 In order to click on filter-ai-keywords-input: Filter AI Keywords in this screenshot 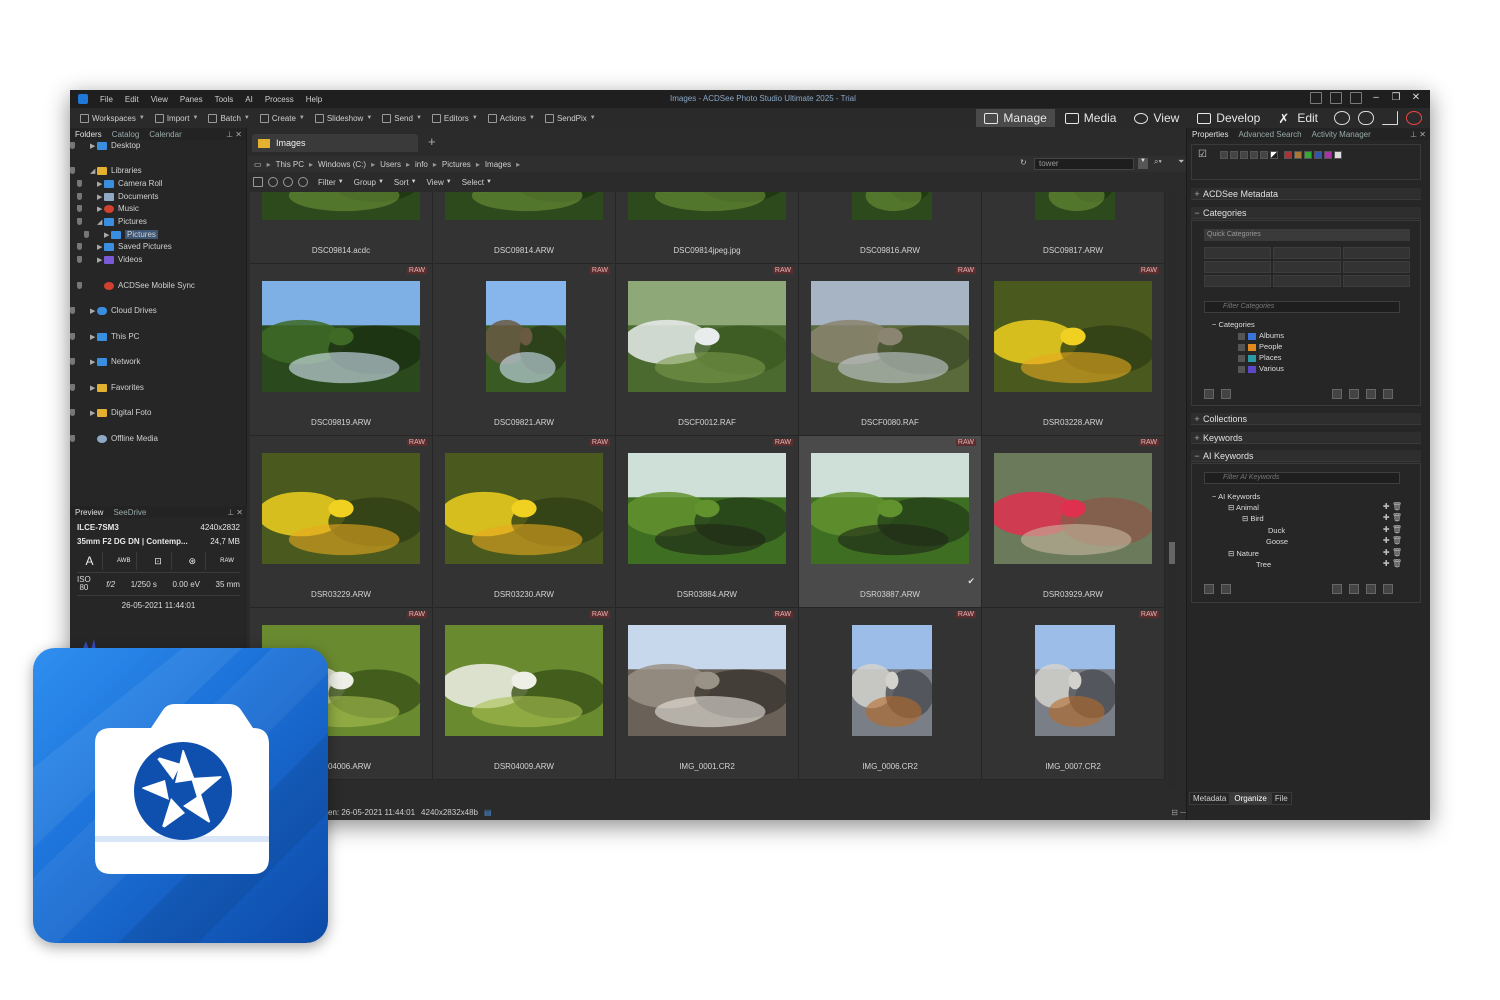, I will do `click(1302, 478)`.